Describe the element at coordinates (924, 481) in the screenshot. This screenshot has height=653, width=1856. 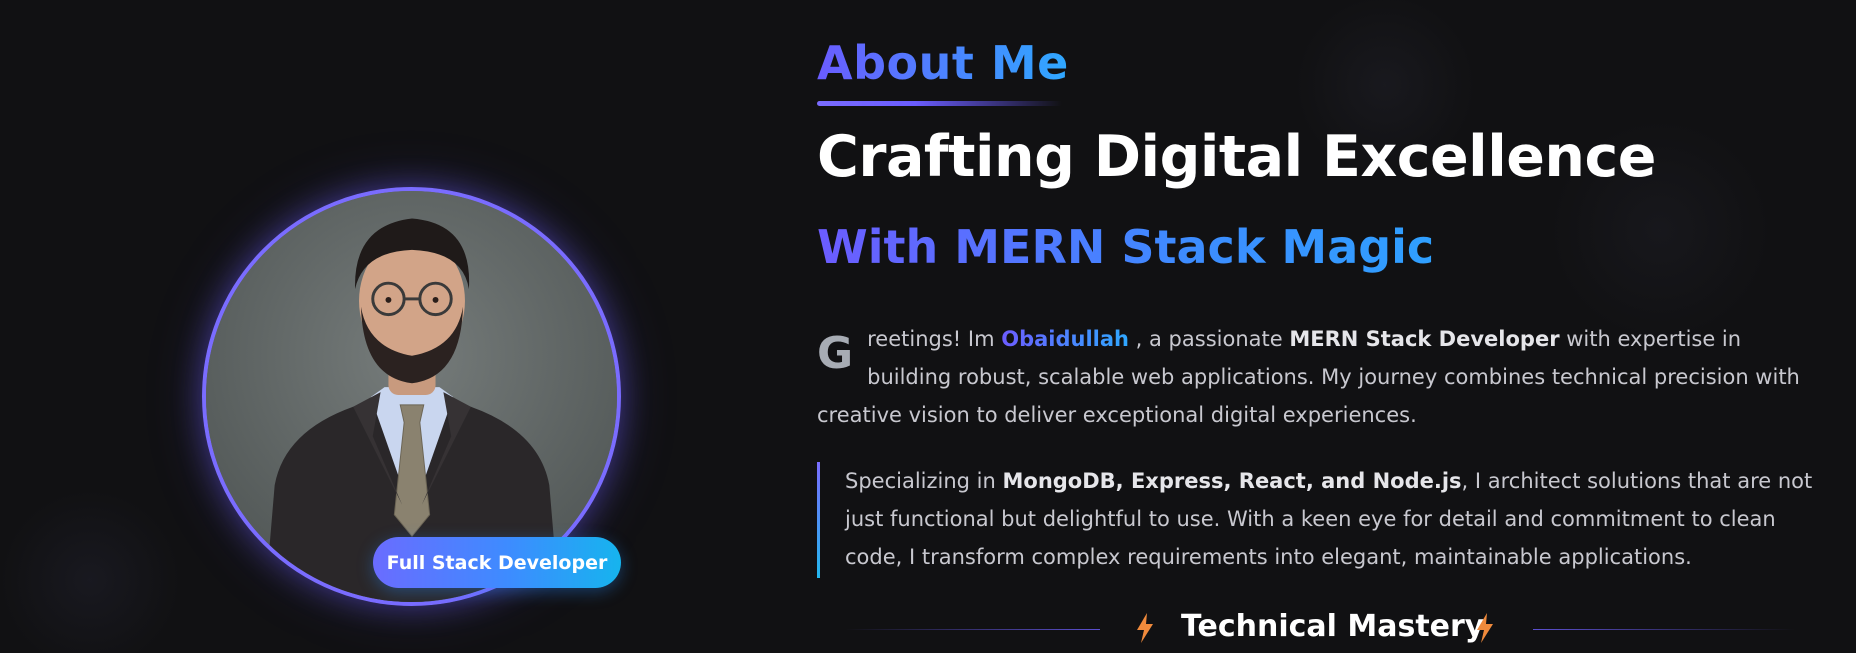
I see `specialty-text-1: Specializing in` at that location.